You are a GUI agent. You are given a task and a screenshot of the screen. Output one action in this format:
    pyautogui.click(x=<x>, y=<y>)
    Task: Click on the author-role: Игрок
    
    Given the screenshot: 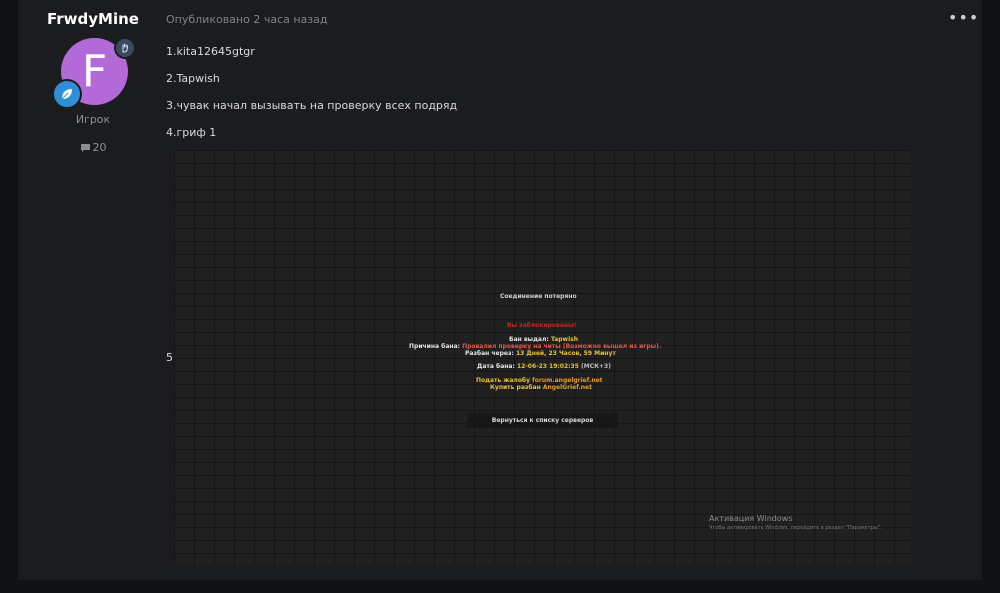 What is the action you would take?
    pyautogui.click(x=93, y=119)
    